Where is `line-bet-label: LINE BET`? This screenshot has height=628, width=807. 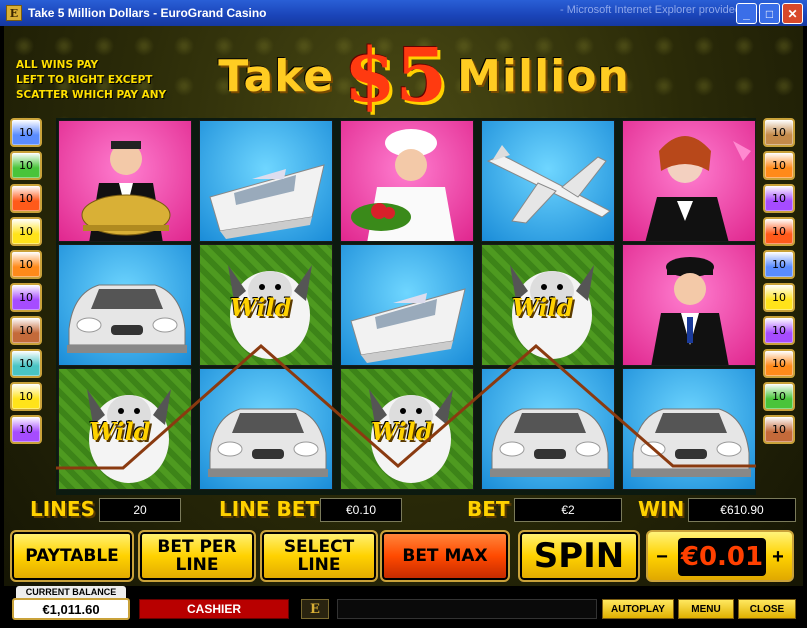
line-bet-label: LINE BET is located at coordinates (269, 509).